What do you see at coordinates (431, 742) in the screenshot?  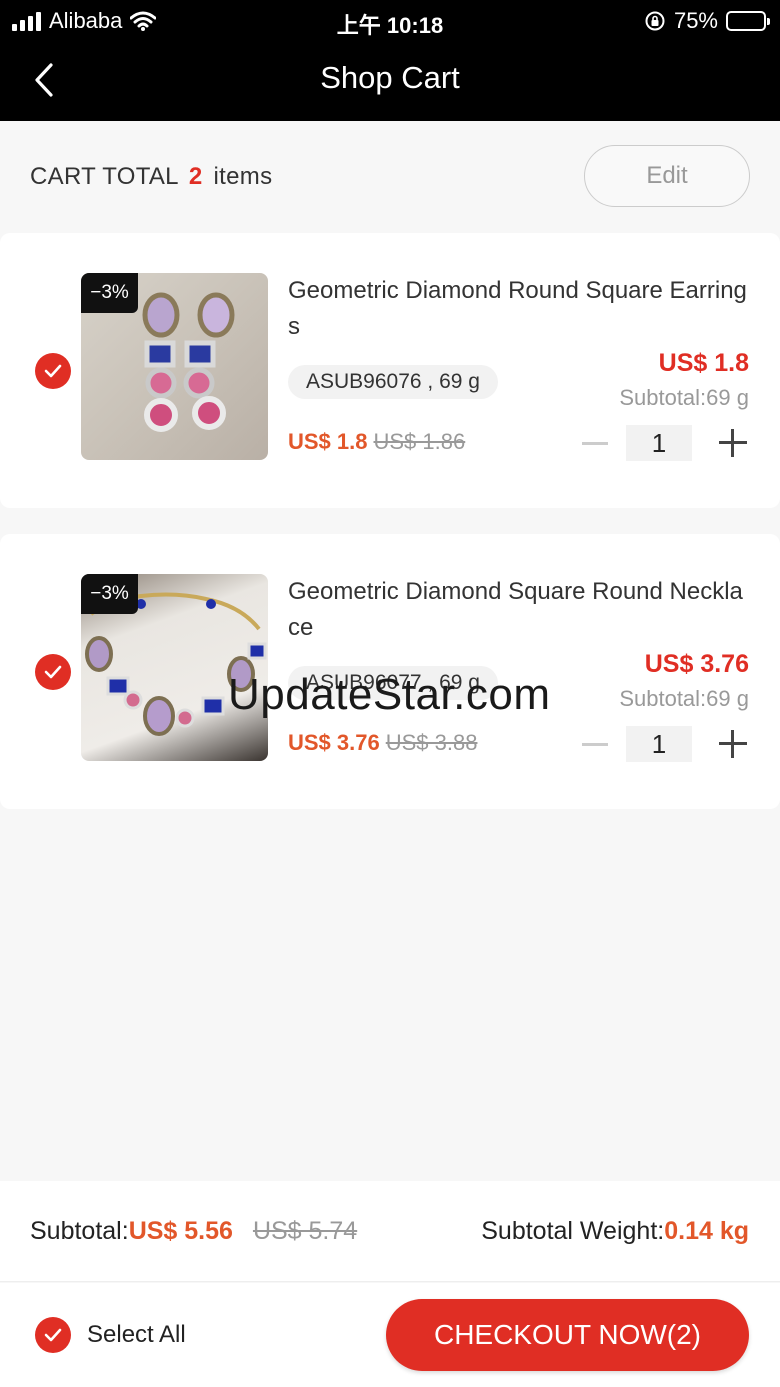 I see `price-original: US$ 3.88` at bounding box center [431, 742].